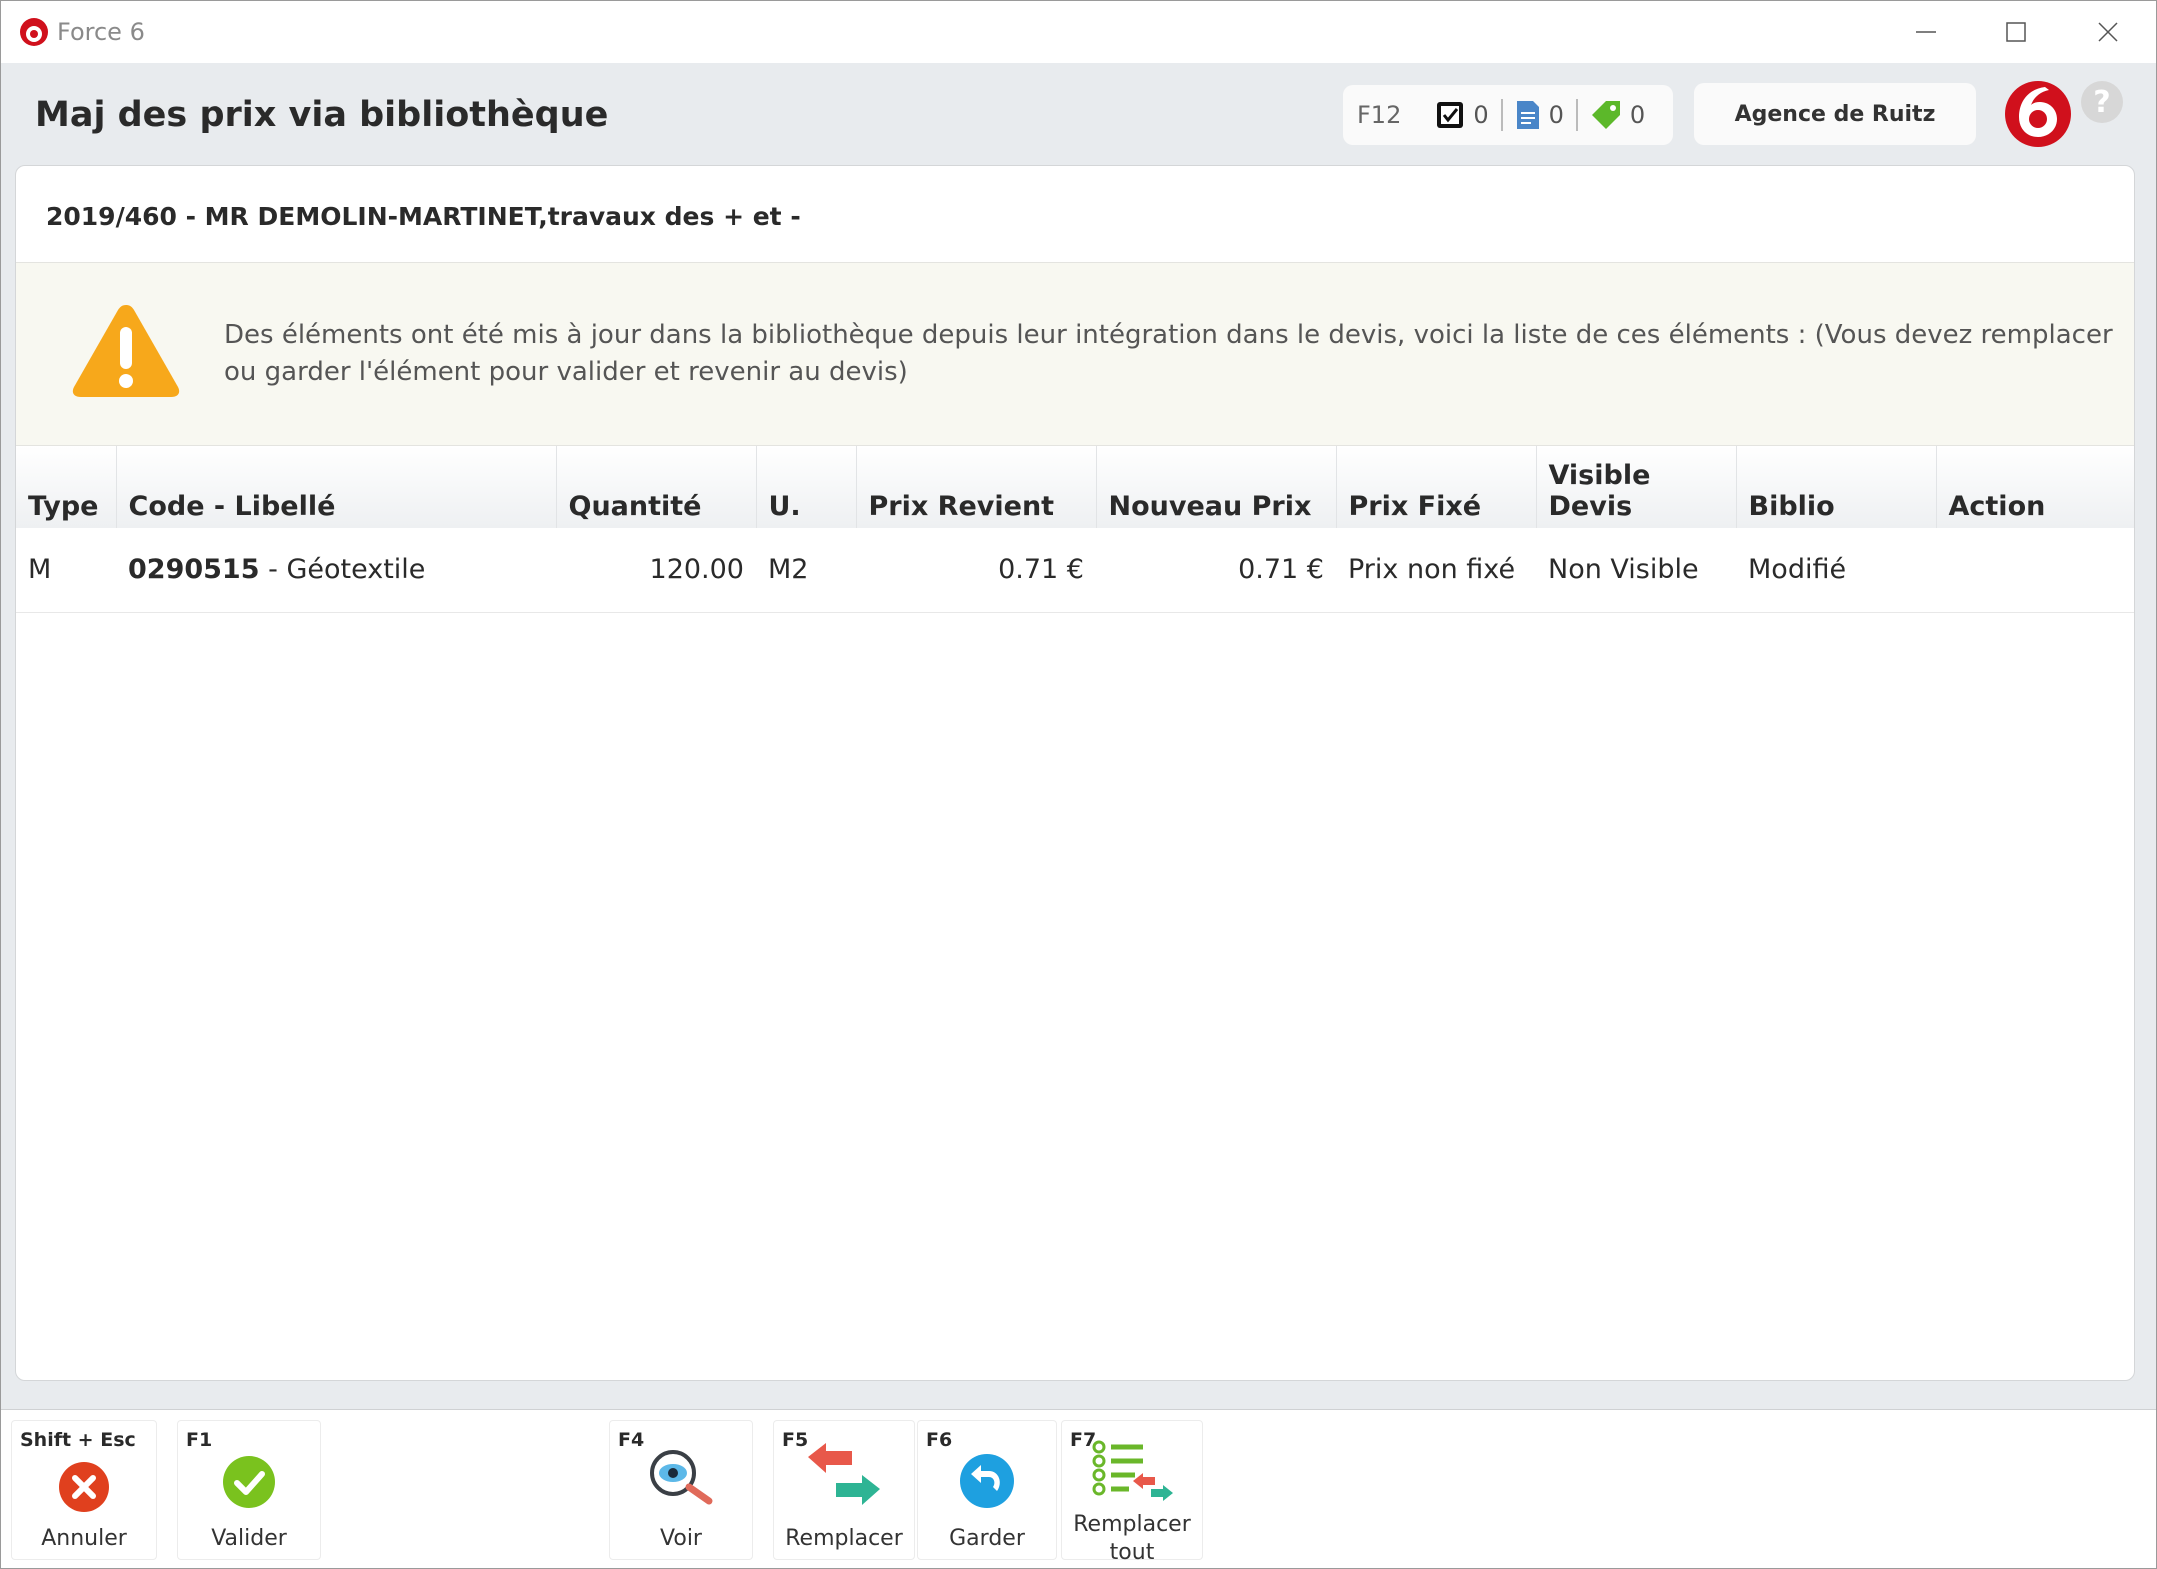  Describe the element at coordinates (1132, 1470) in the screenshot. I see `replace-all-list-icon` at that location.